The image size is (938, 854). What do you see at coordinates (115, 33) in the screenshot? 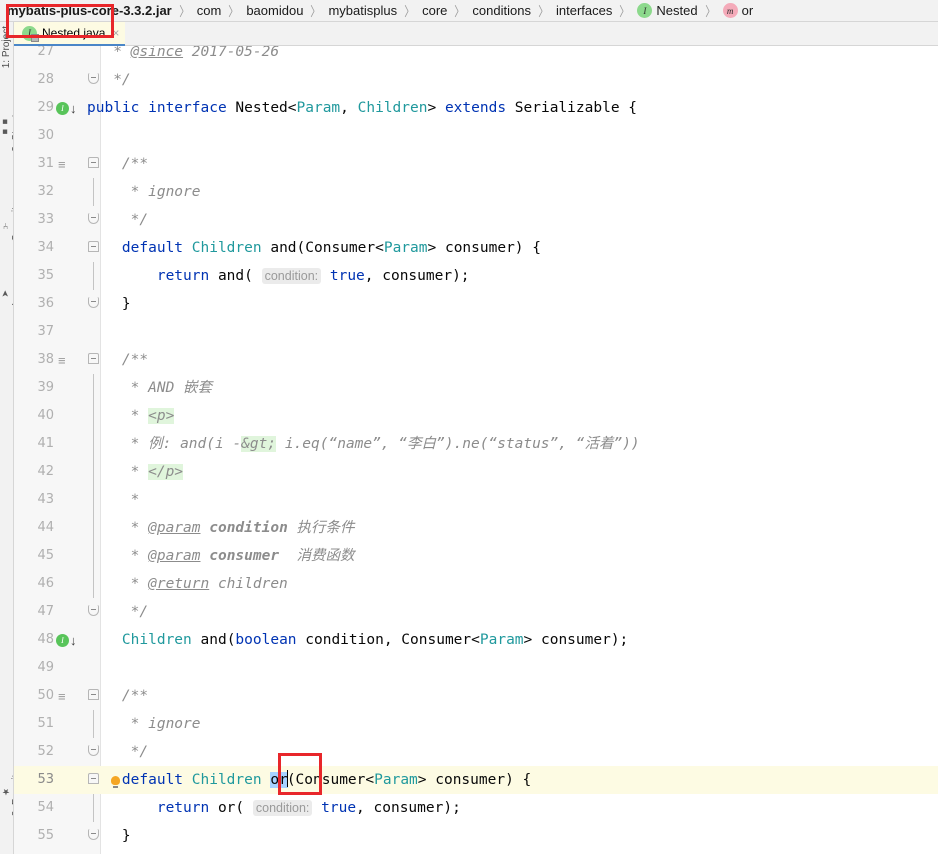
I see `close-icon: ×` at bounding box center [115, 33].